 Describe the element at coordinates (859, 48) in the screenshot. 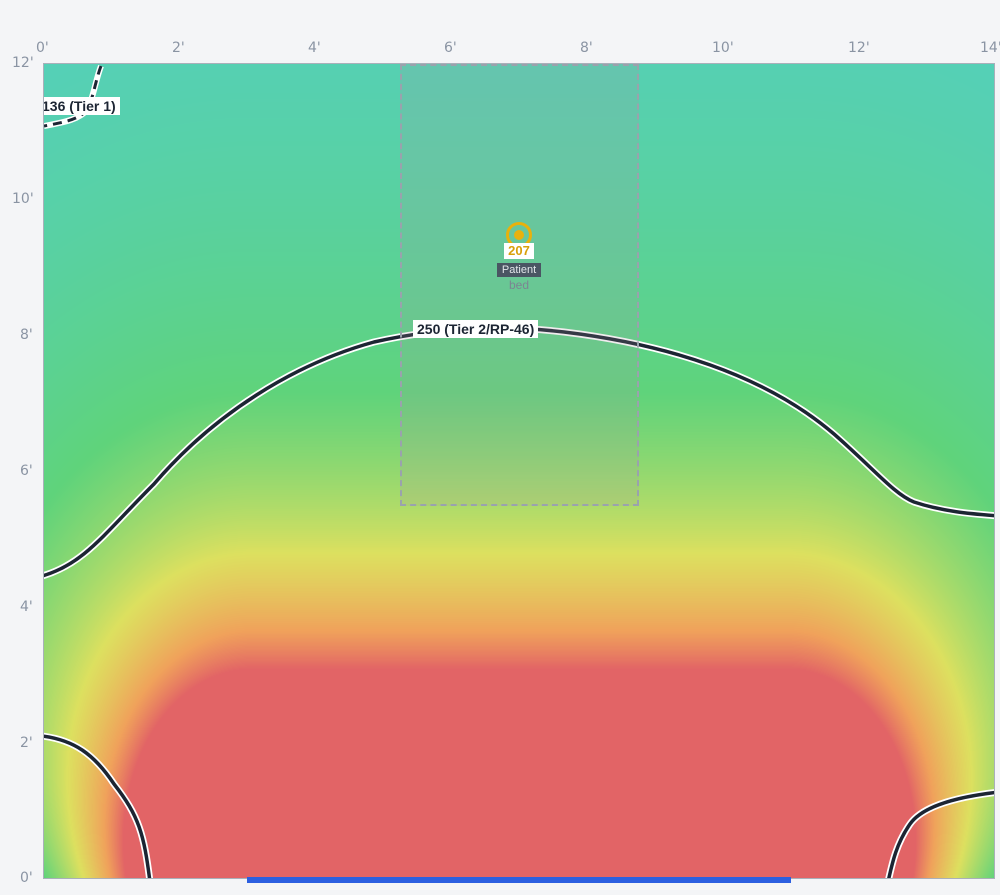

I see `x-tick-label: 12'` at that location.